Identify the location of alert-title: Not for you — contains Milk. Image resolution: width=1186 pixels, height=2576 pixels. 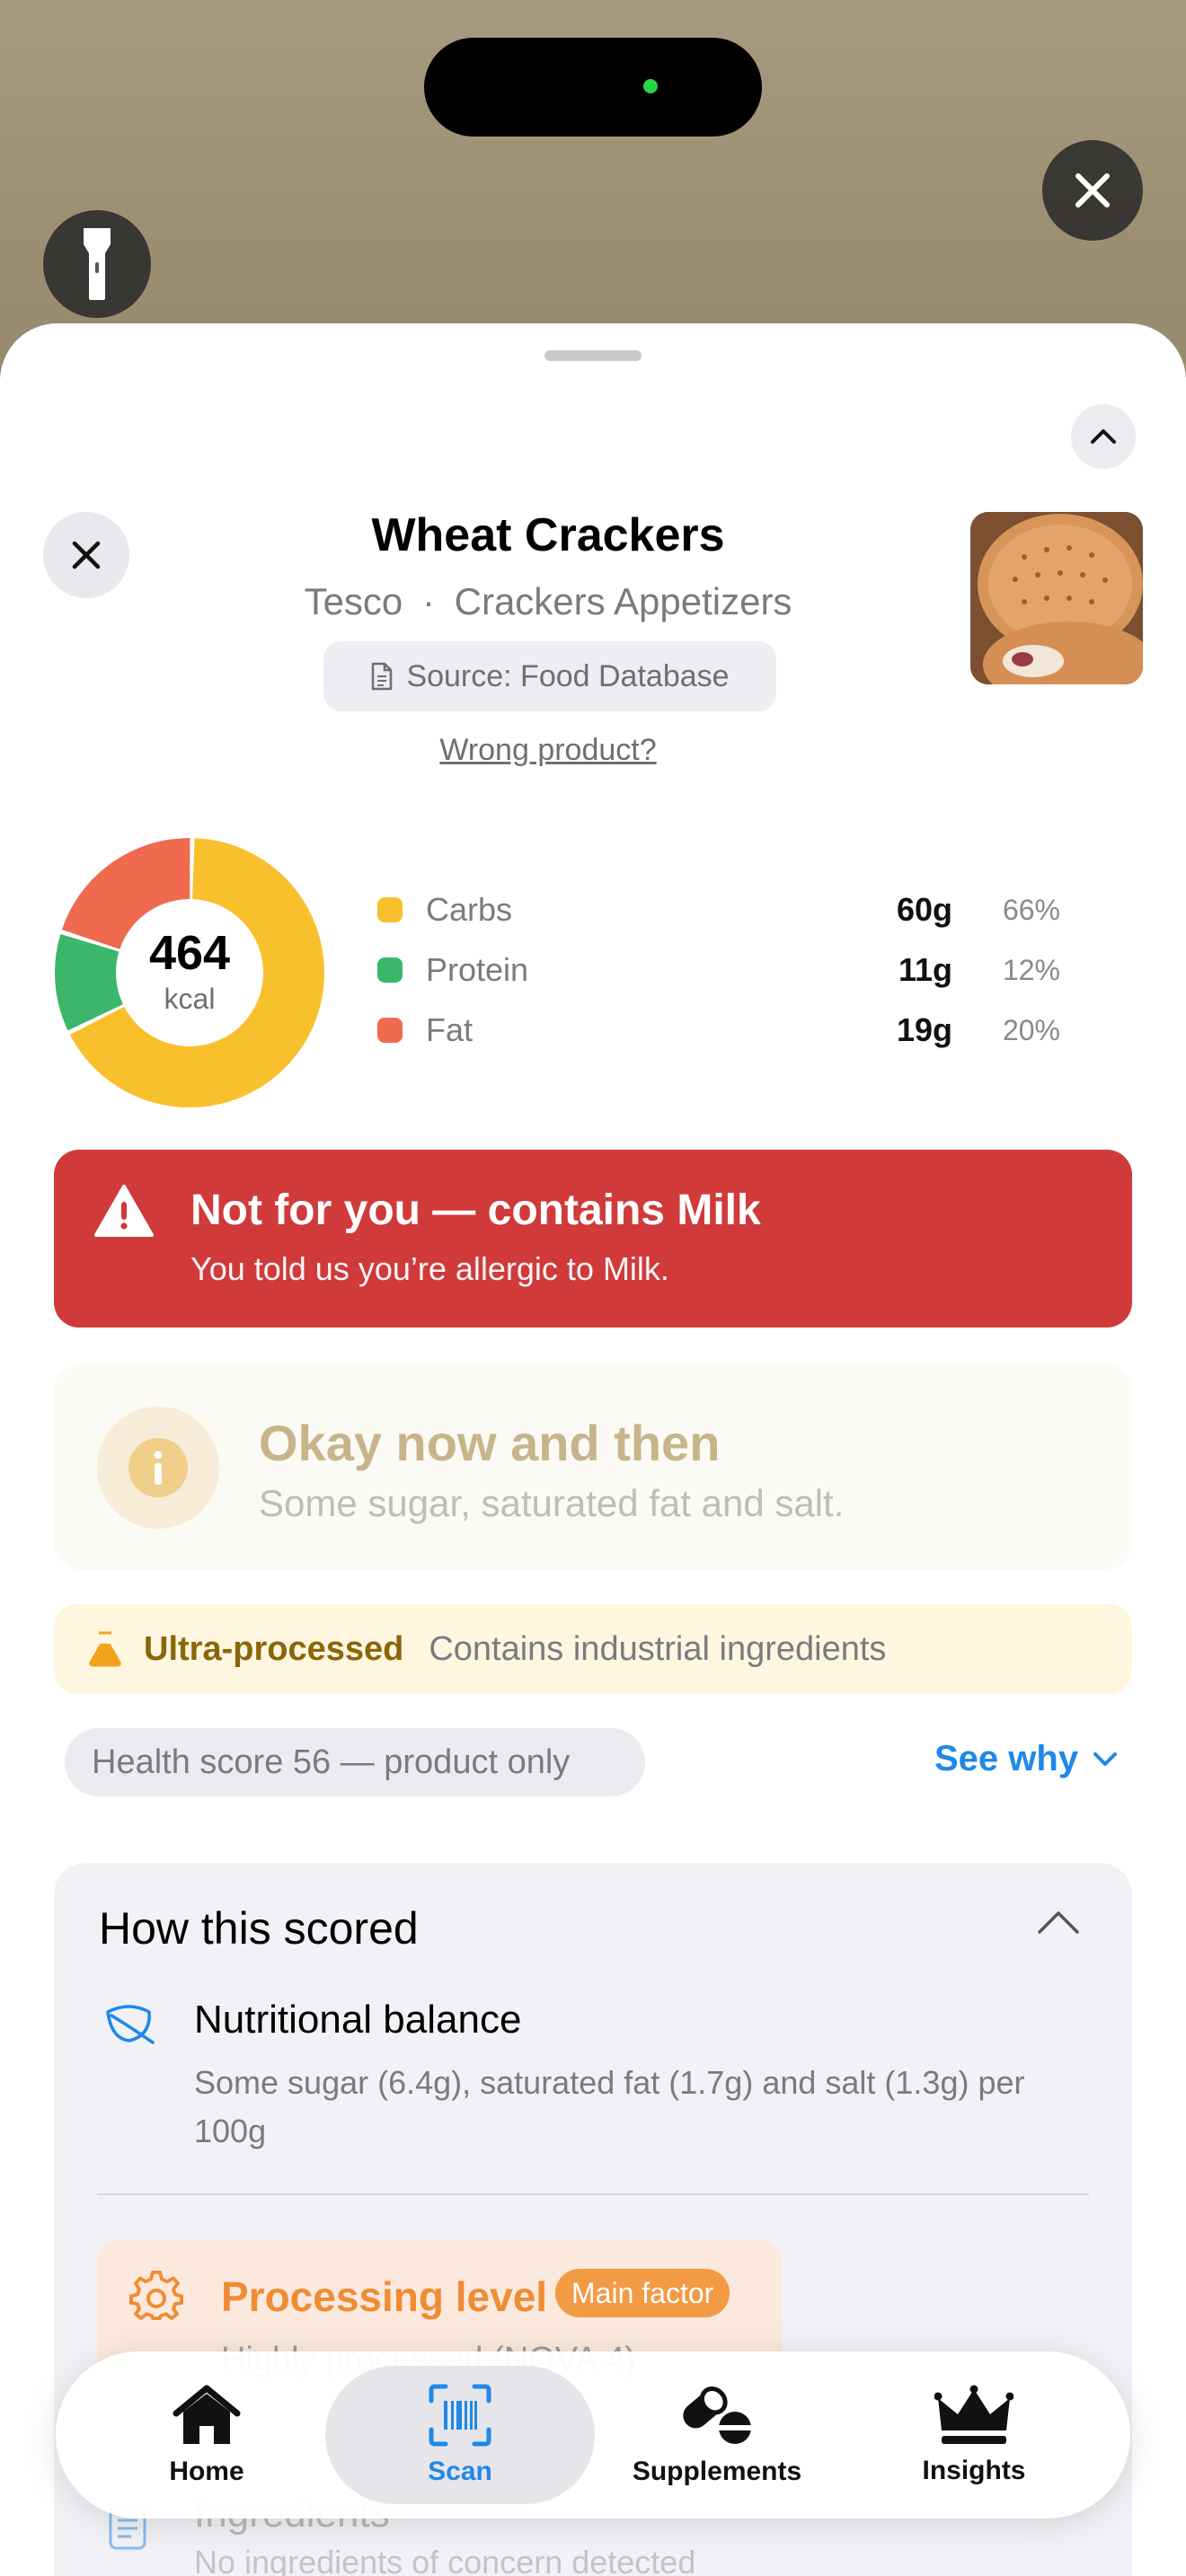
(475, 1210).